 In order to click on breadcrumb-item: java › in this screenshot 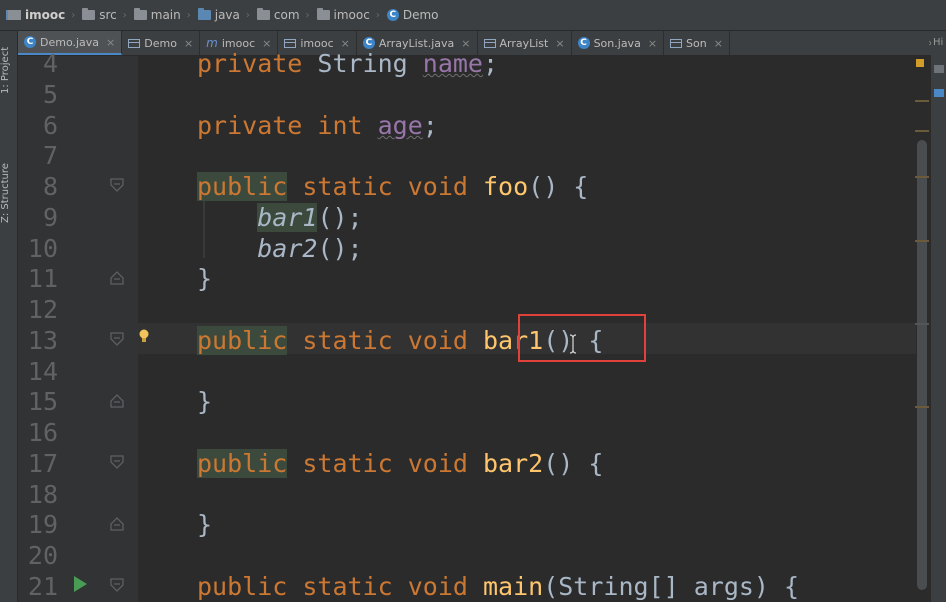, I will do `click(221, 15)`.